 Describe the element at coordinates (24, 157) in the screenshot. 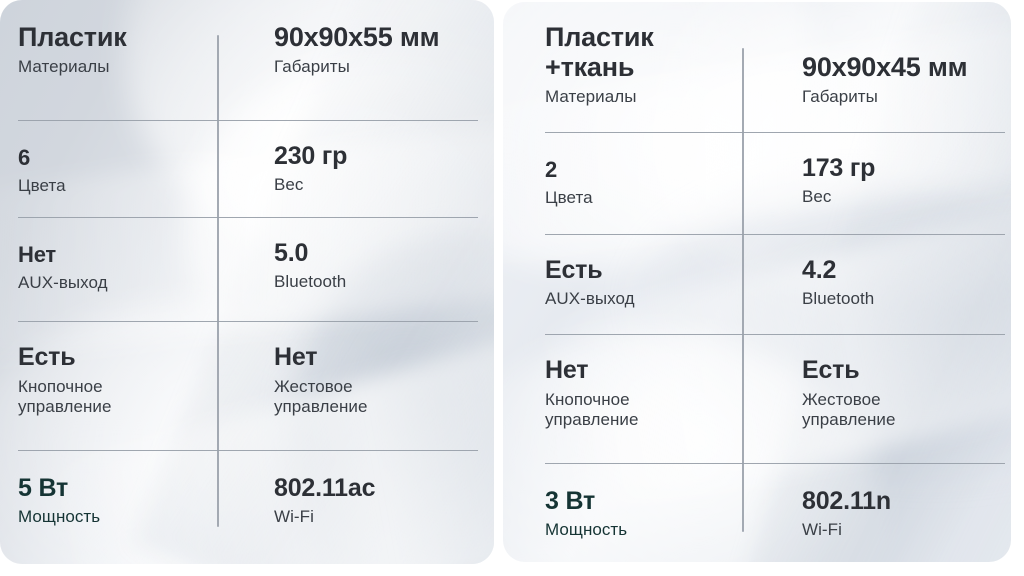

I see `spec-value: 6` at that location.